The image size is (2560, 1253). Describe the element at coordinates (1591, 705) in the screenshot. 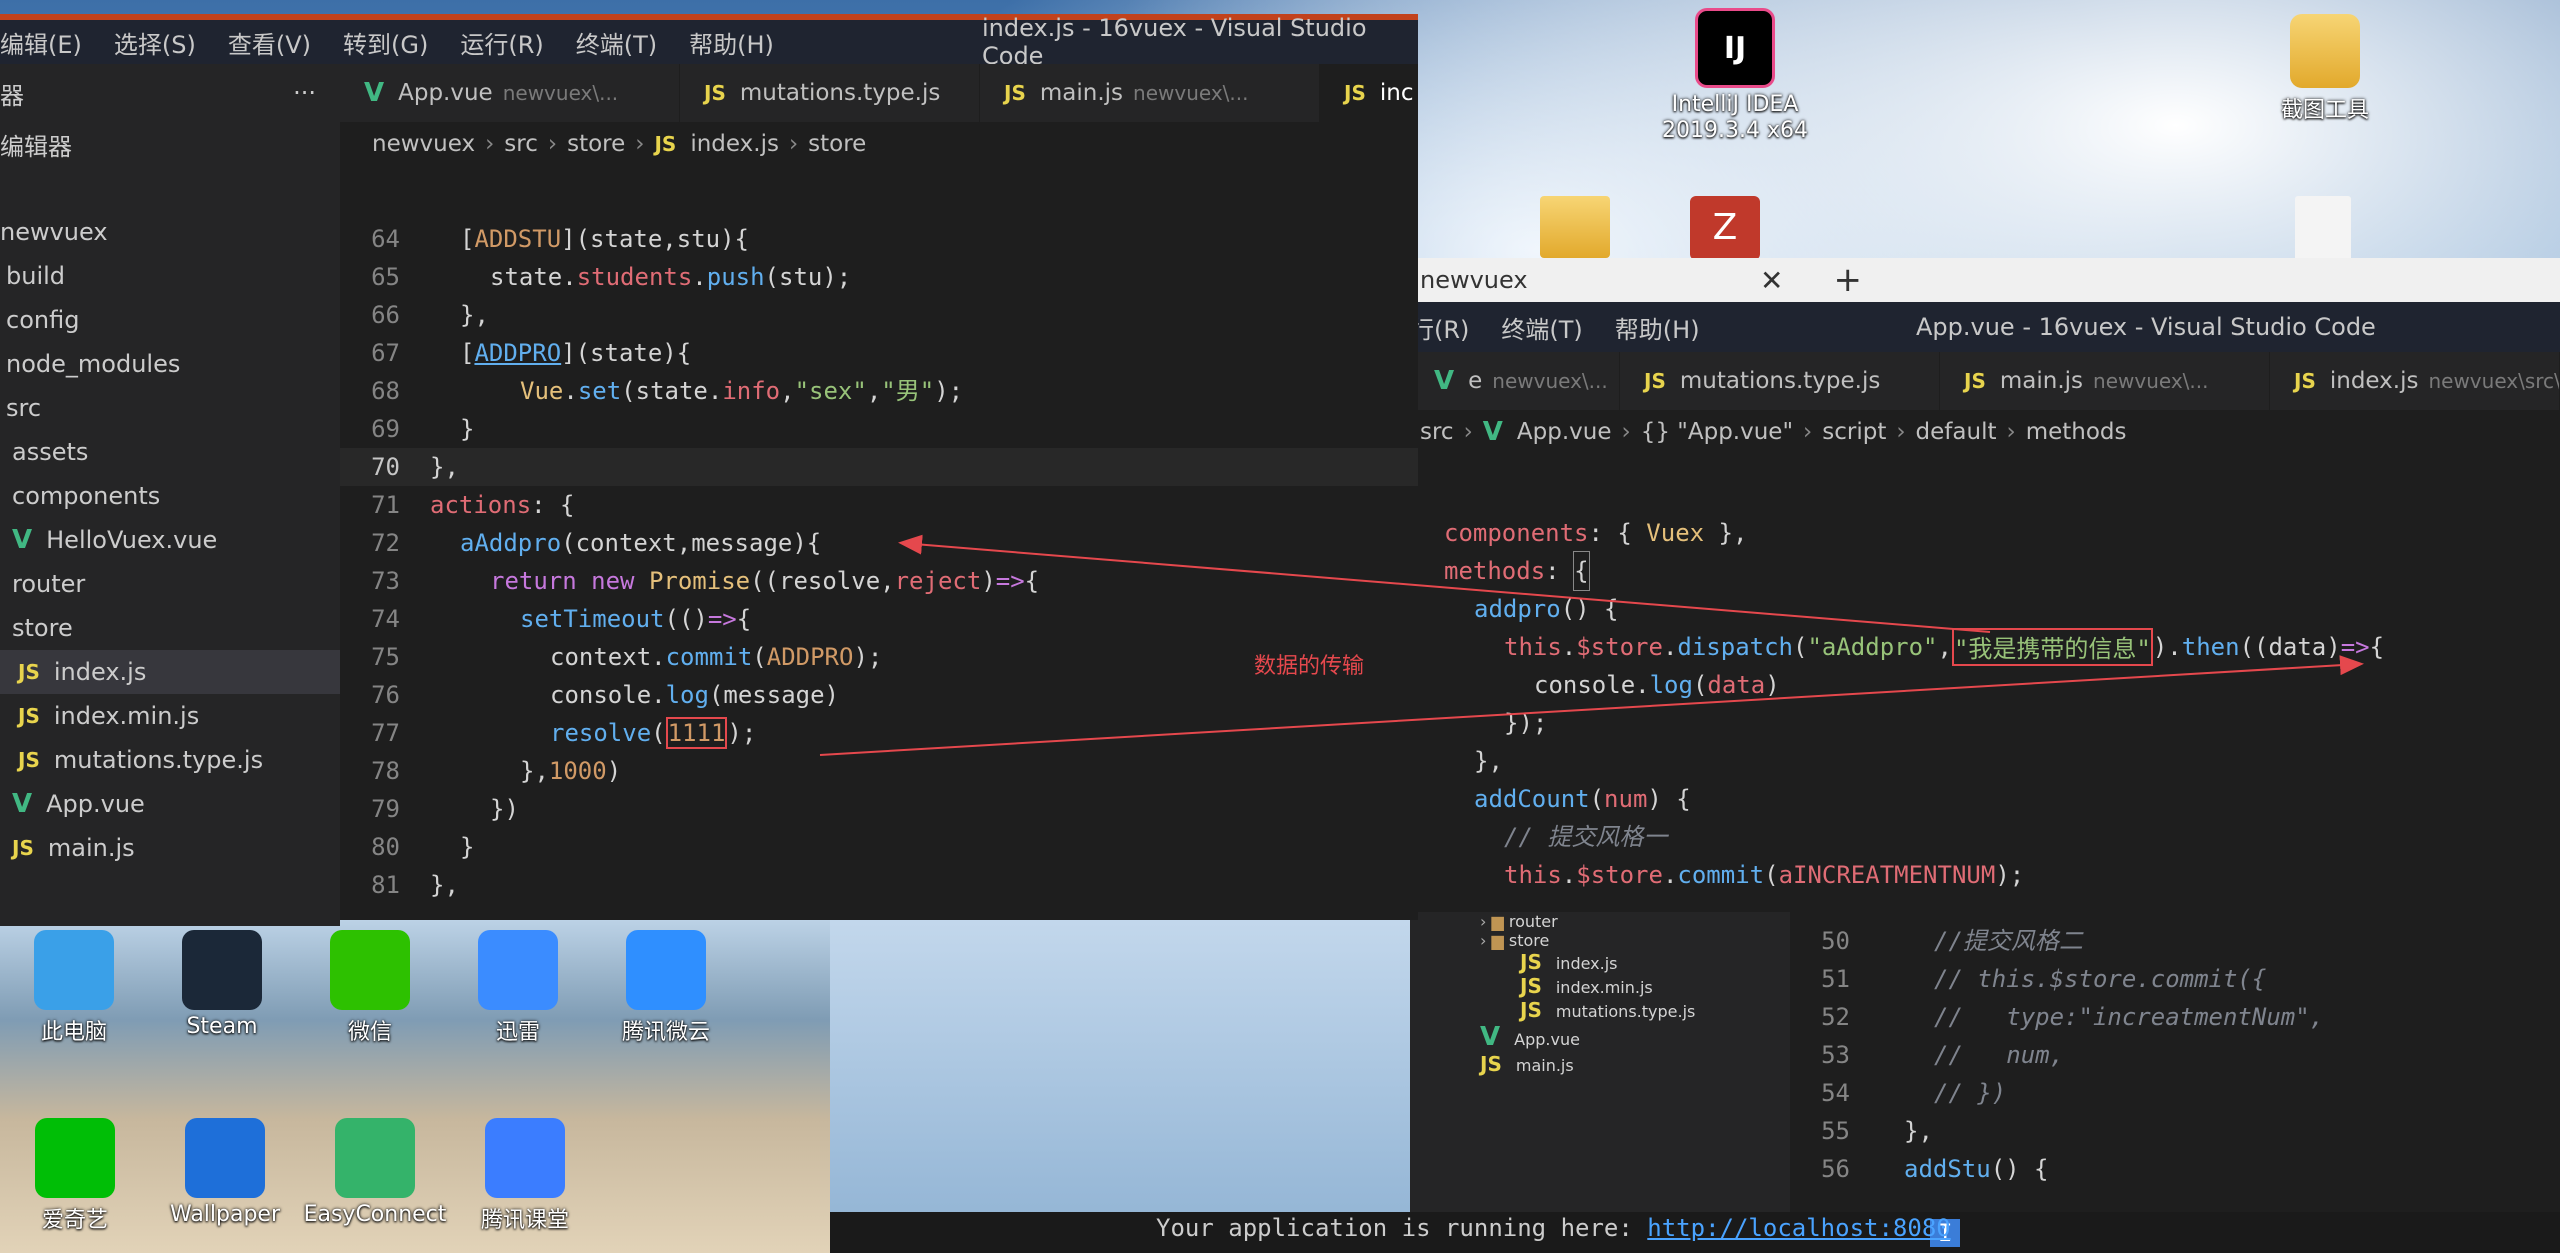

I see `arrow-resolve-to-then` at that location.